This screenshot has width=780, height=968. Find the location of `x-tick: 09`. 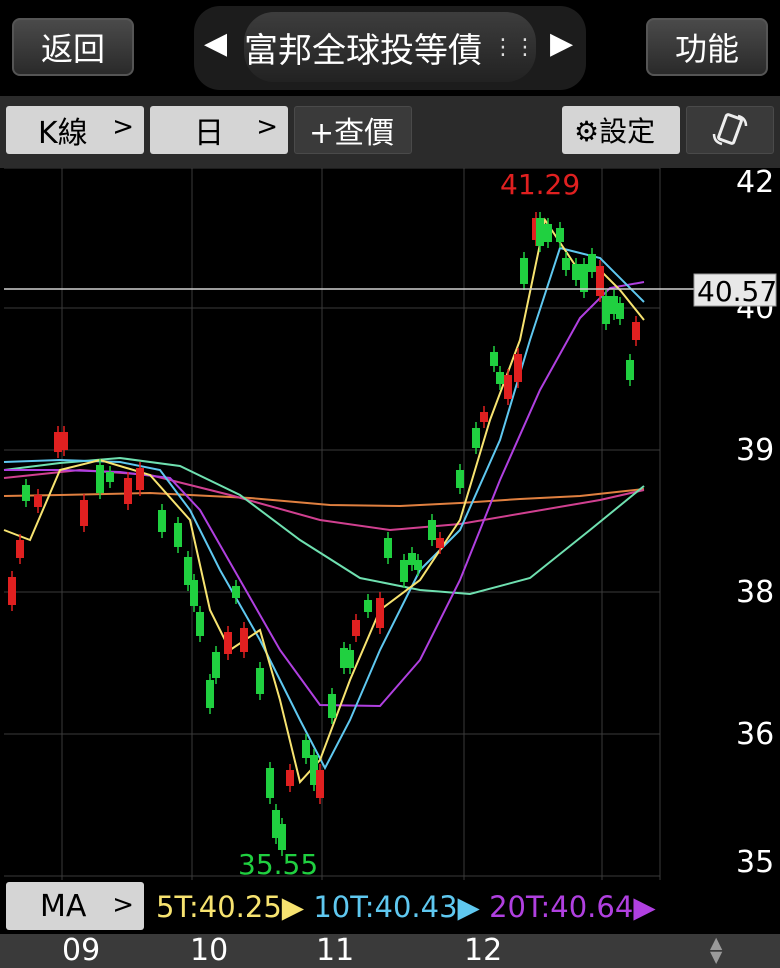

x-tick: 09 is located at coordinates (81, 950).